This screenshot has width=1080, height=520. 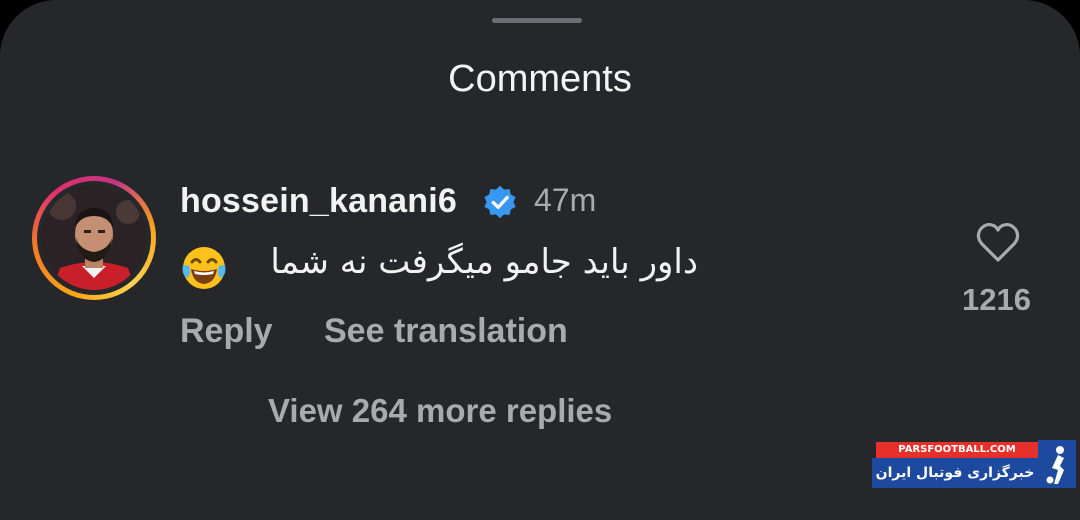 I want to click on watermark-logo, so click(x=1057, y=464).